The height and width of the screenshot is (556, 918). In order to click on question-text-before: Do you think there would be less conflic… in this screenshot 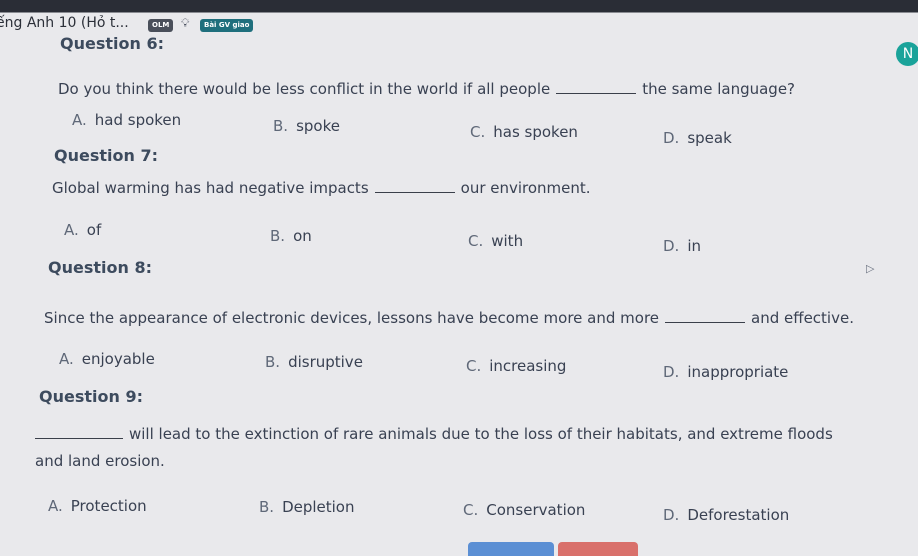, I will do `click(304, 89)`.